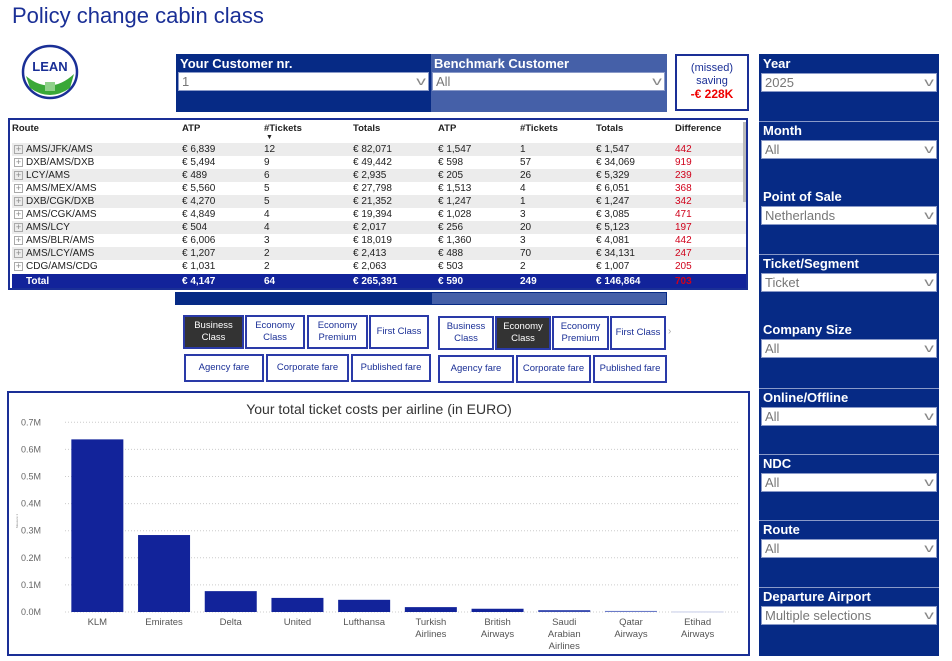  What do you see at coordinates (31, 449) in the screenshot?
I see `y-tick-label: 0.6M` at bounding box center [31, 449].